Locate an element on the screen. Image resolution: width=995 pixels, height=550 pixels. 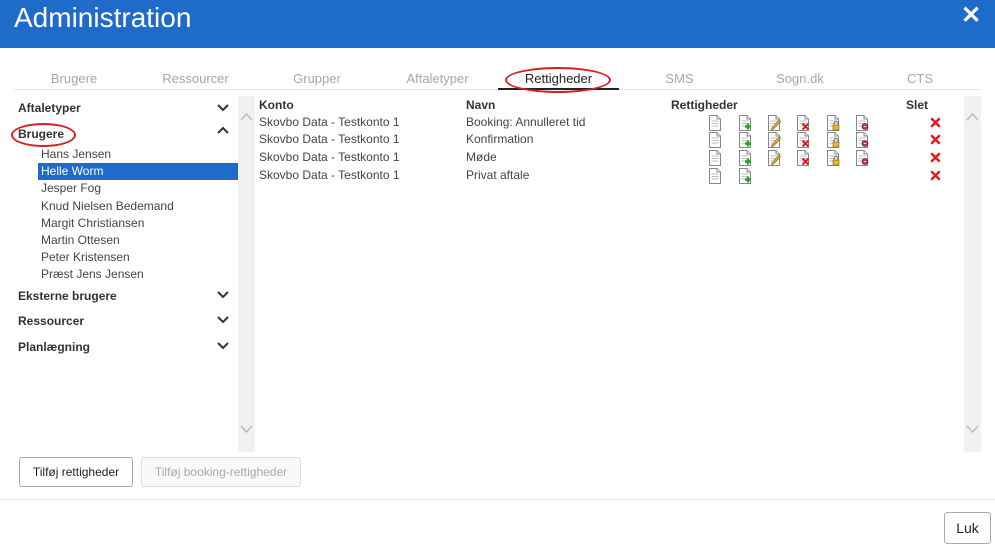
footer-divider is located at coordinates (497, 499).